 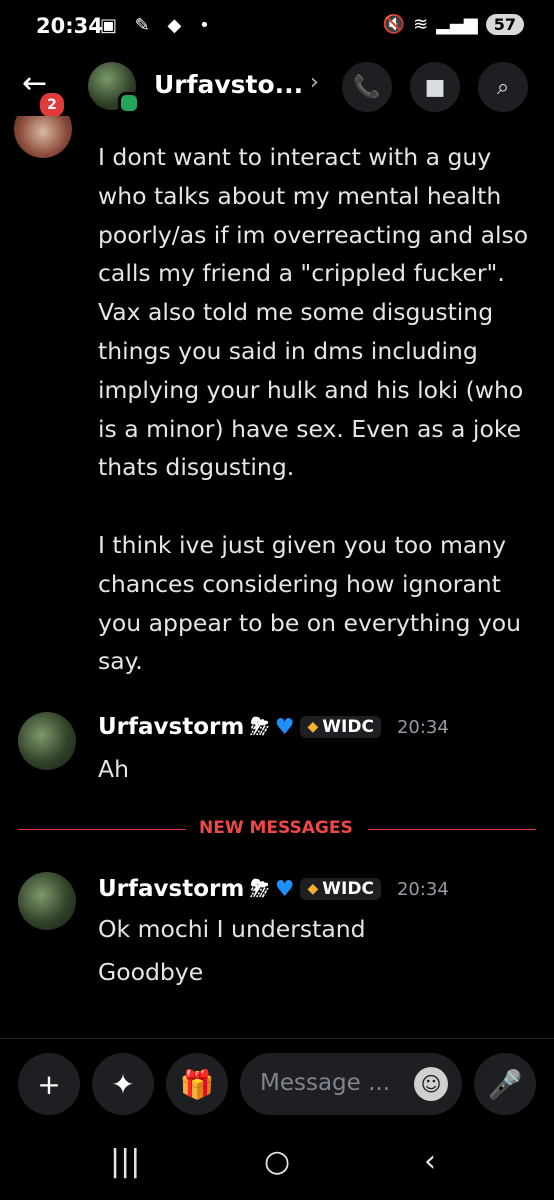 I want to click on composer: + ✦ 🎁 Message ... ☺ 🎤, so click(x=277, y=1083).